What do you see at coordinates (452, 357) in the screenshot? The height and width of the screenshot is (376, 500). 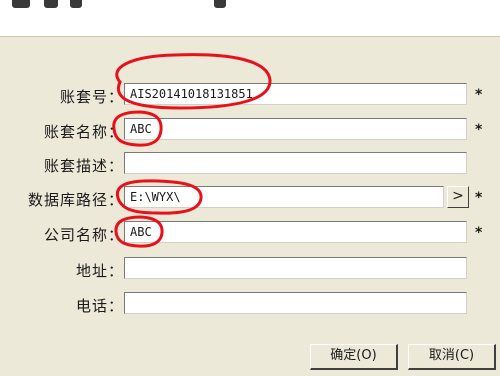 I see `cancel-button: 取消(C)` at bounding box center [452, 357].